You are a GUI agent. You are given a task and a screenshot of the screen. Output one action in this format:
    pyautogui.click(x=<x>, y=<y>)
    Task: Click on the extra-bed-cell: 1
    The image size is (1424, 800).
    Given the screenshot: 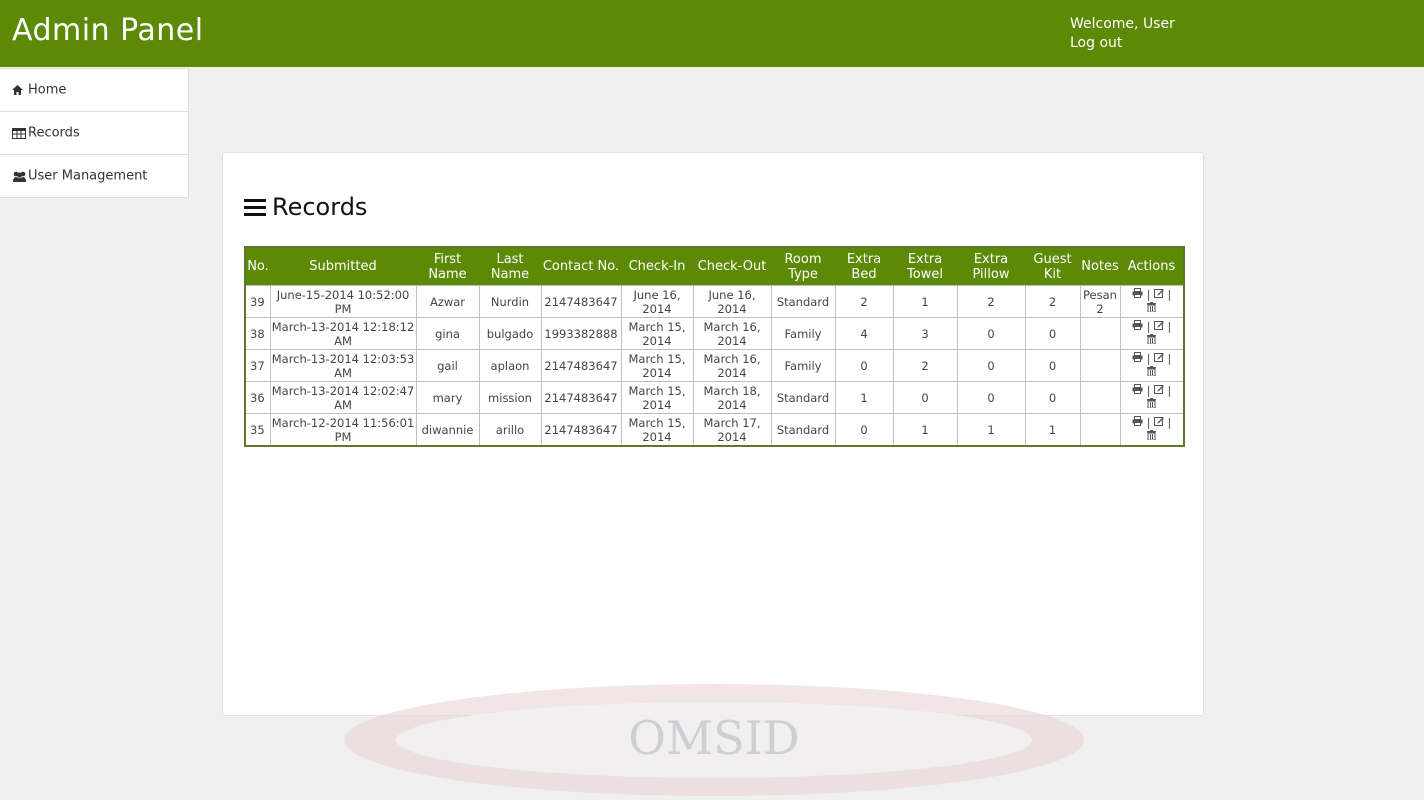 What is the action you would take?
    pyautogui.click(x=864, y=397)
    